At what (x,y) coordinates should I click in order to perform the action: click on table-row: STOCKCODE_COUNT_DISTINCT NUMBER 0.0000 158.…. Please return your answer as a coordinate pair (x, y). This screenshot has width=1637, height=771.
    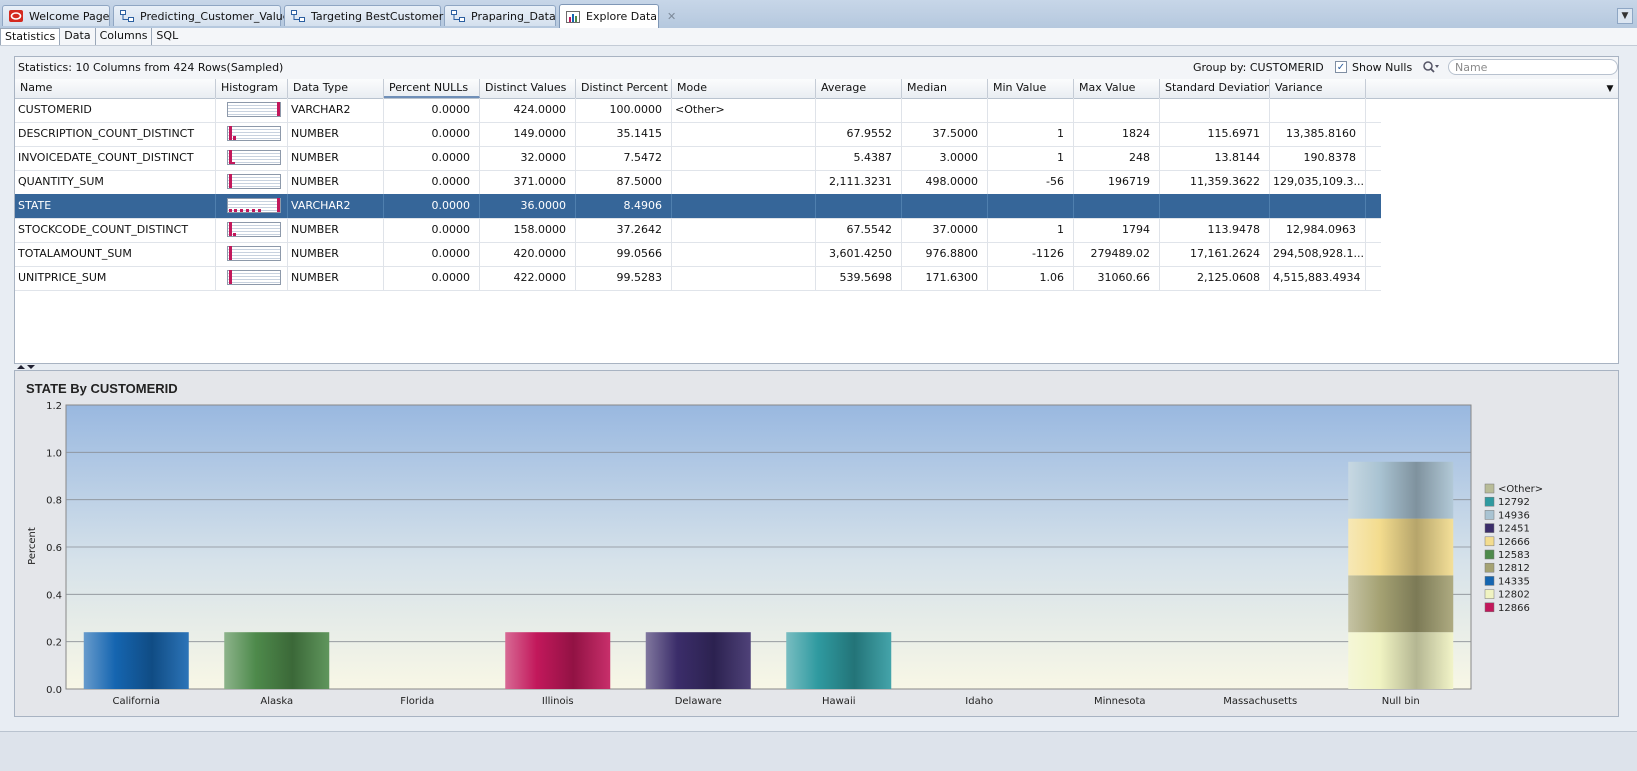
    Looking at the image, I should click on (698, 230).